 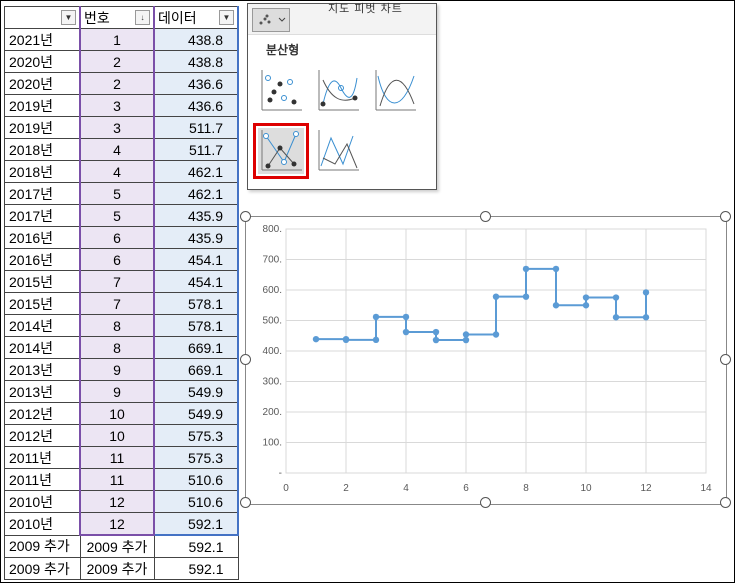 What do you see at coordinates (271, 20) in the screenshot?
I see `scatter-chart-button` at bounding box center [271, 20].